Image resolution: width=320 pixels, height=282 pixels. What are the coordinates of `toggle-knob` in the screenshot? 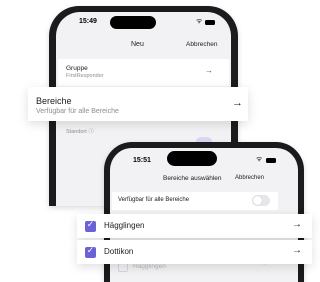 It's located at (257, 200).